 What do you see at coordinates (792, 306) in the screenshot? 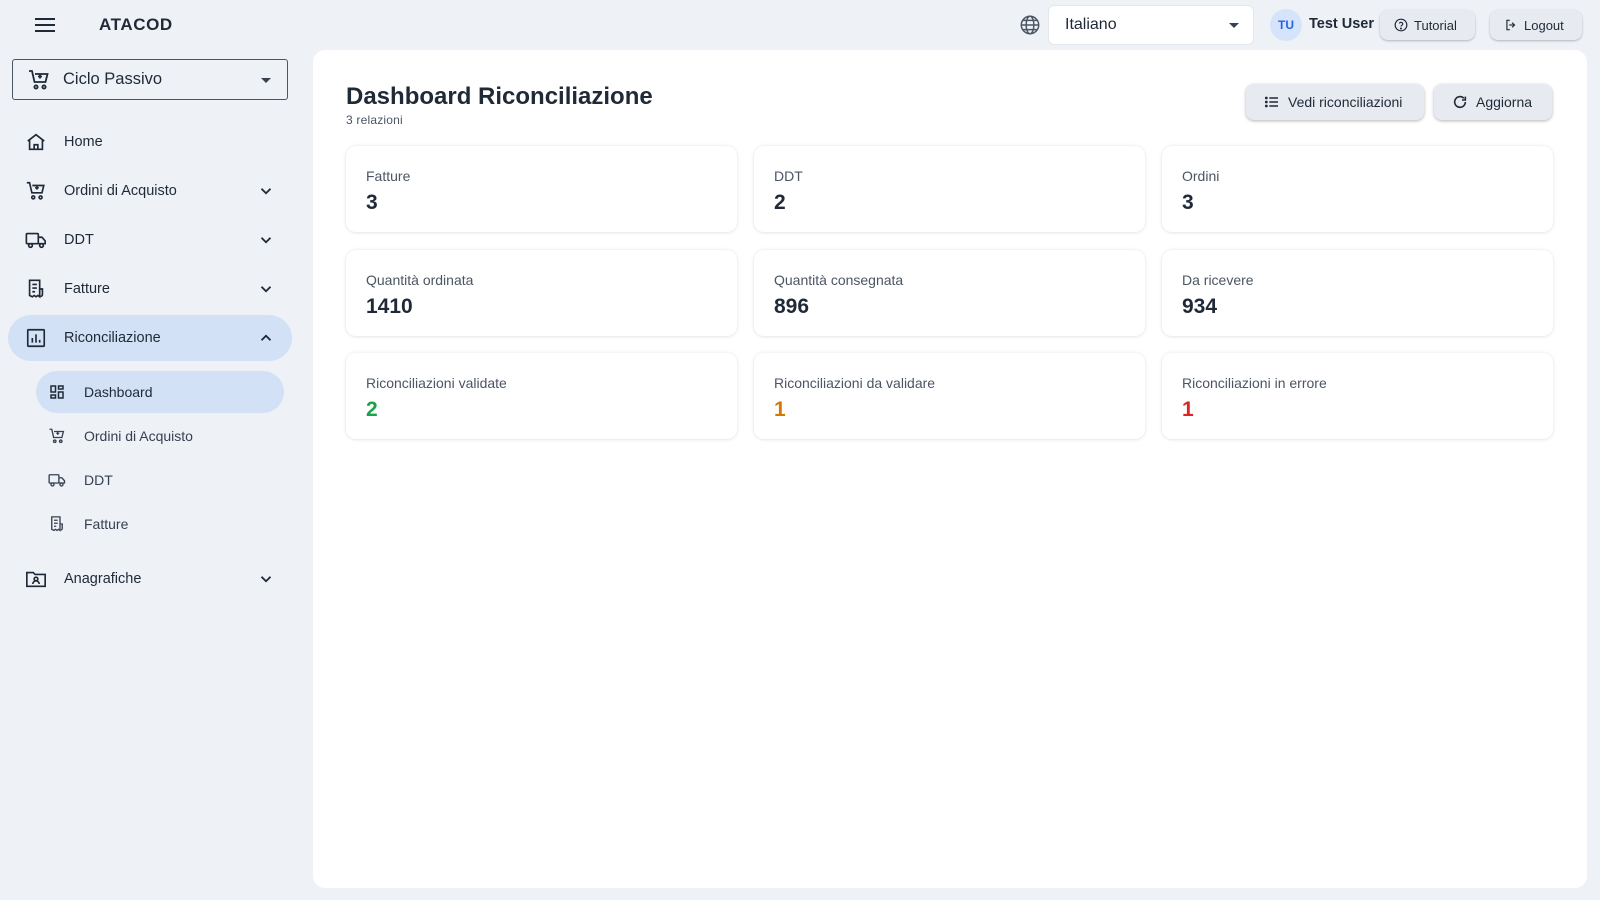
I see `stat-value: 896` at bounding box center [792, 306].